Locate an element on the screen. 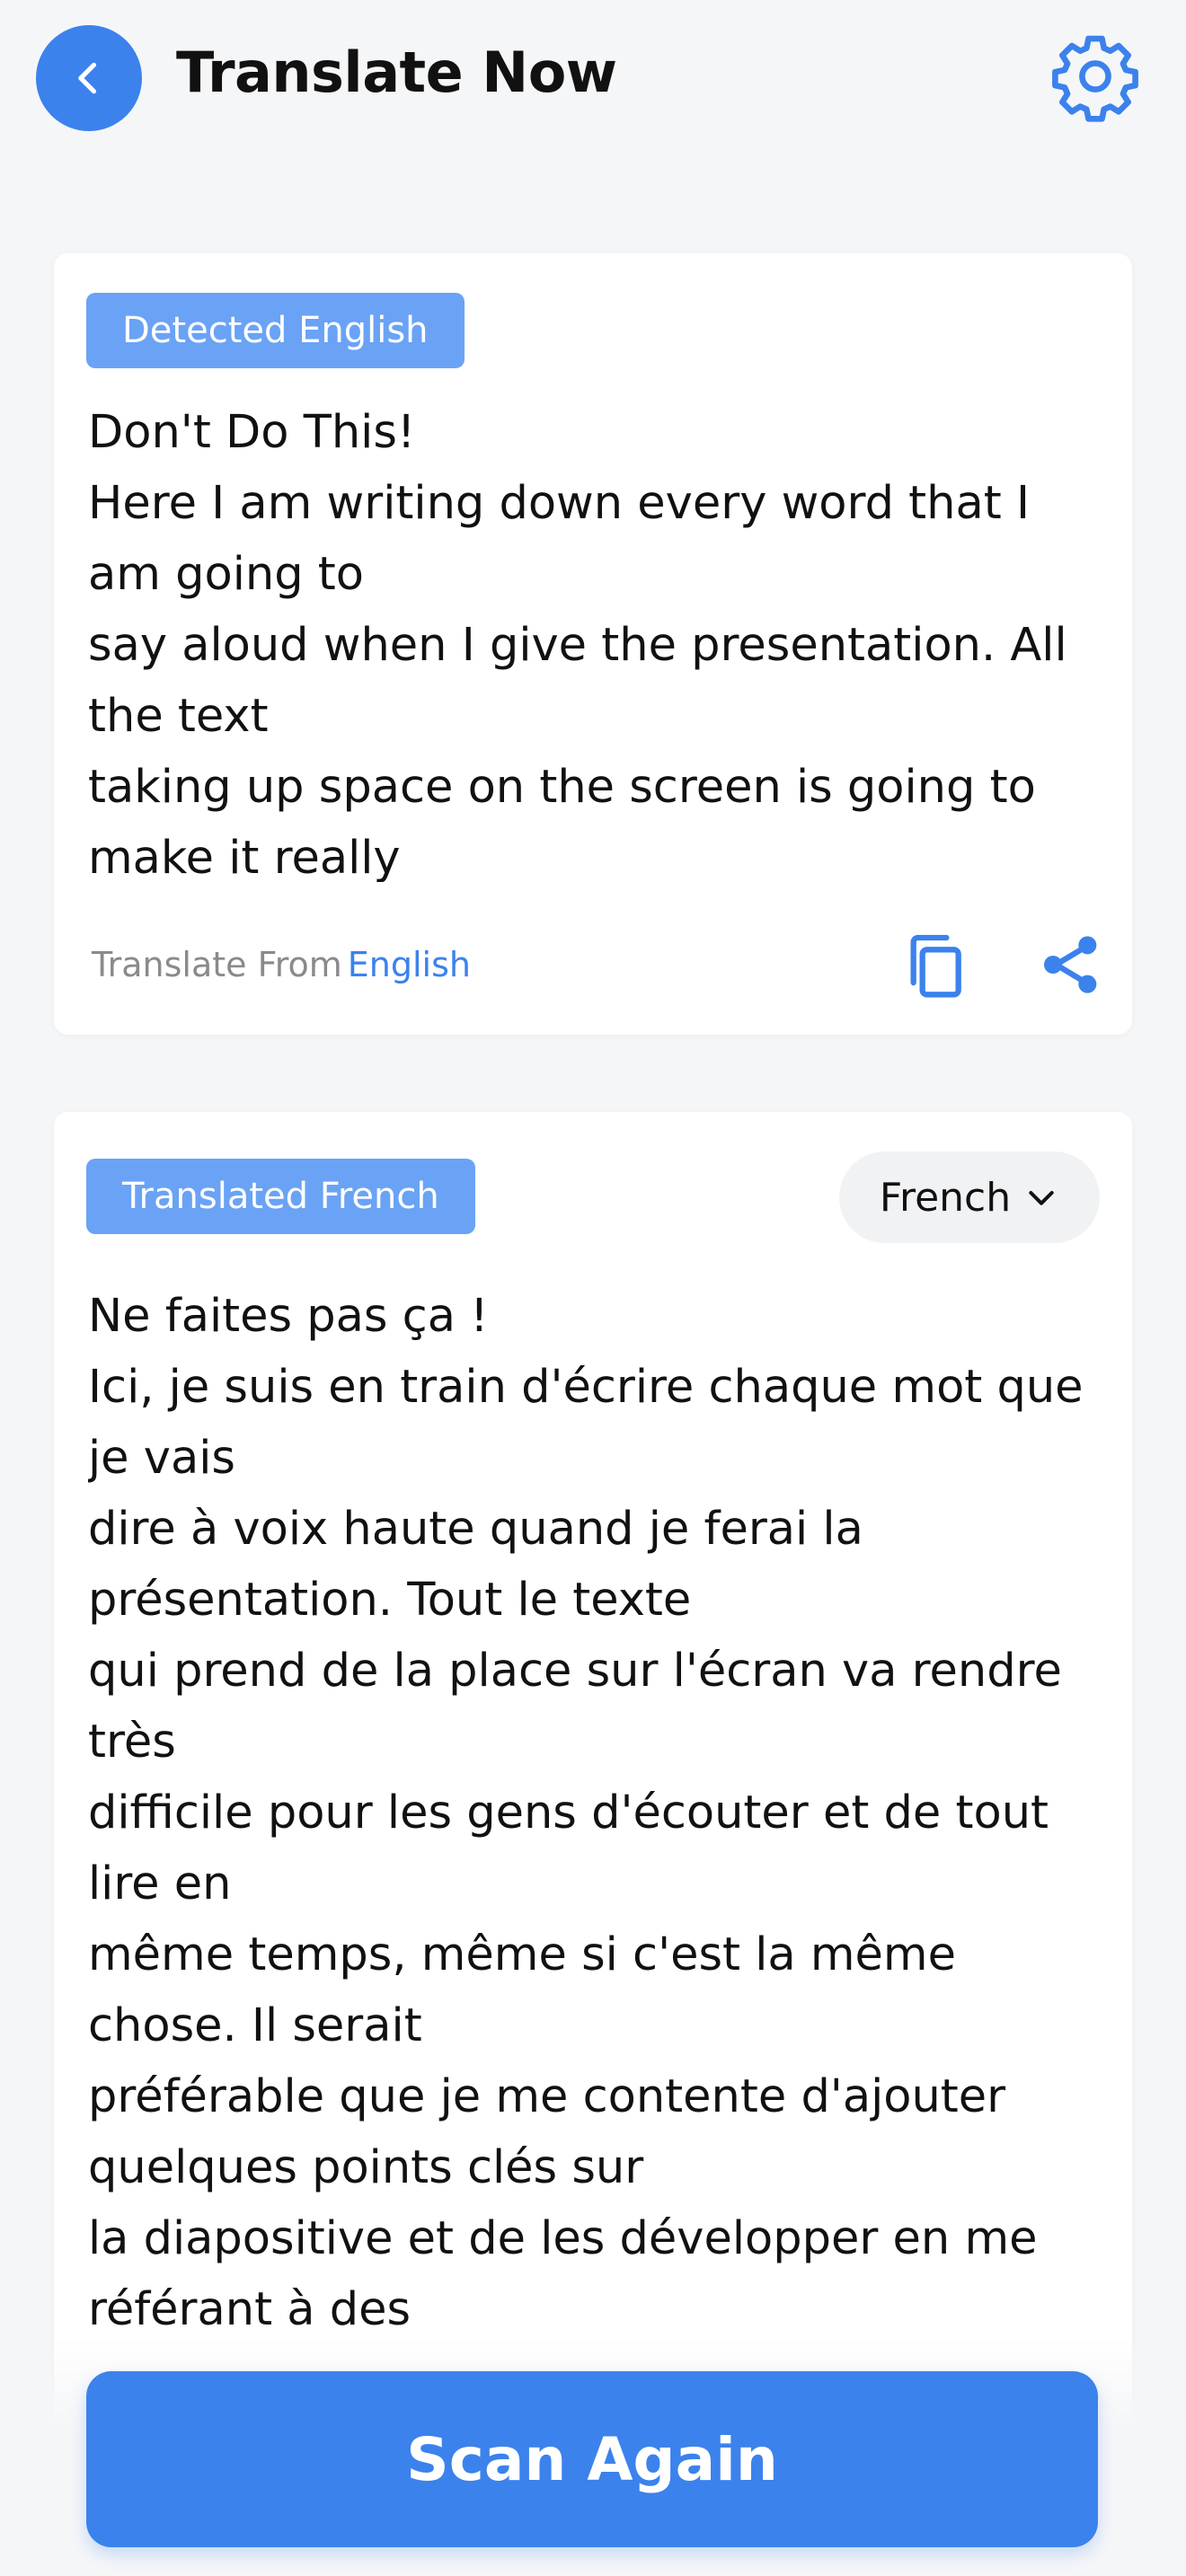 The width and height of the screenshot is (1186, 2576). back-button is located at coordinates (89, 78).